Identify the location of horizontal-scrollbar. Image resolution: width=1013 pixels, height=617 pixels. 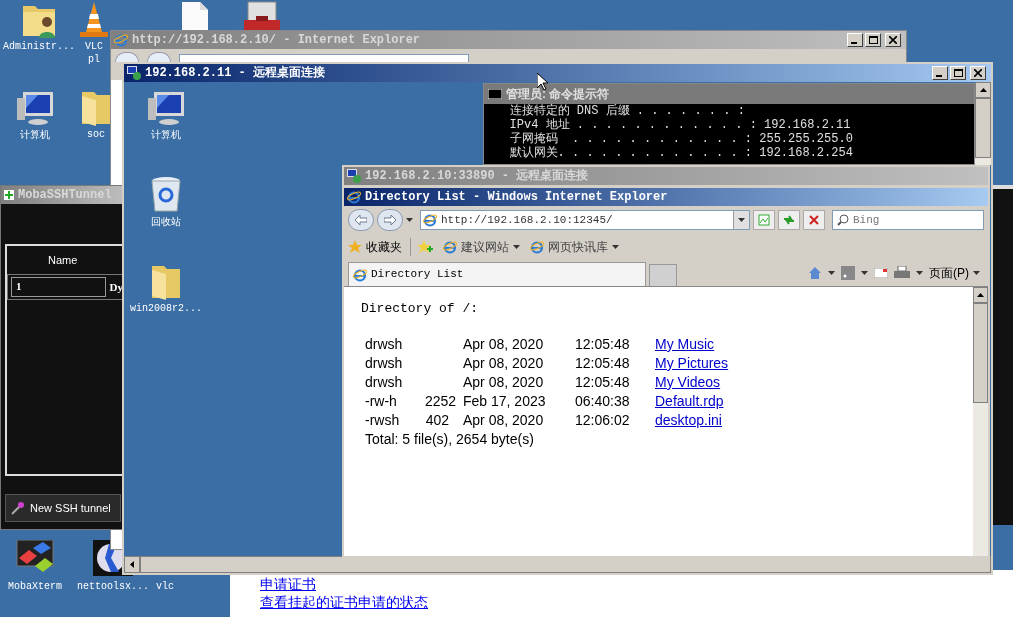
(557, 564).